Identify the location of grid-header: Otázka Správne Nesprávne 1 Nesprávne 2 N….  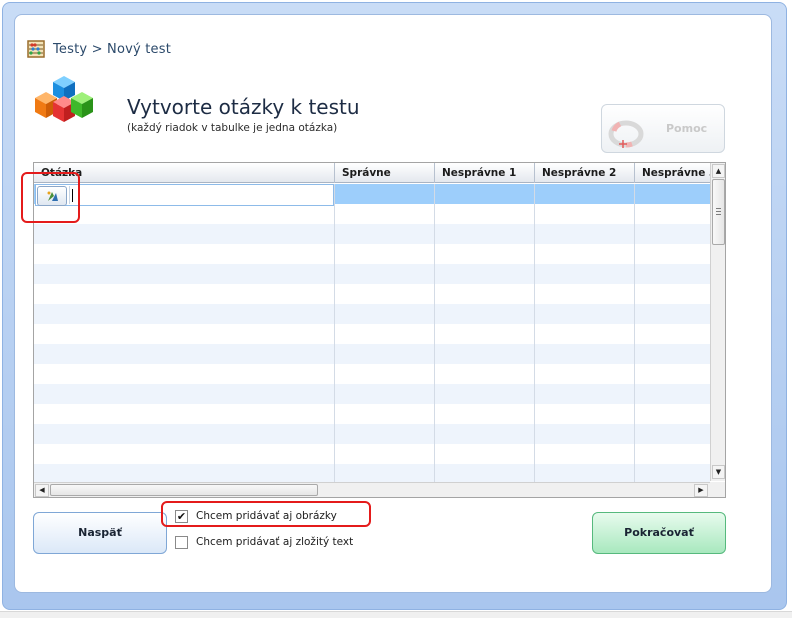
(372, 173).